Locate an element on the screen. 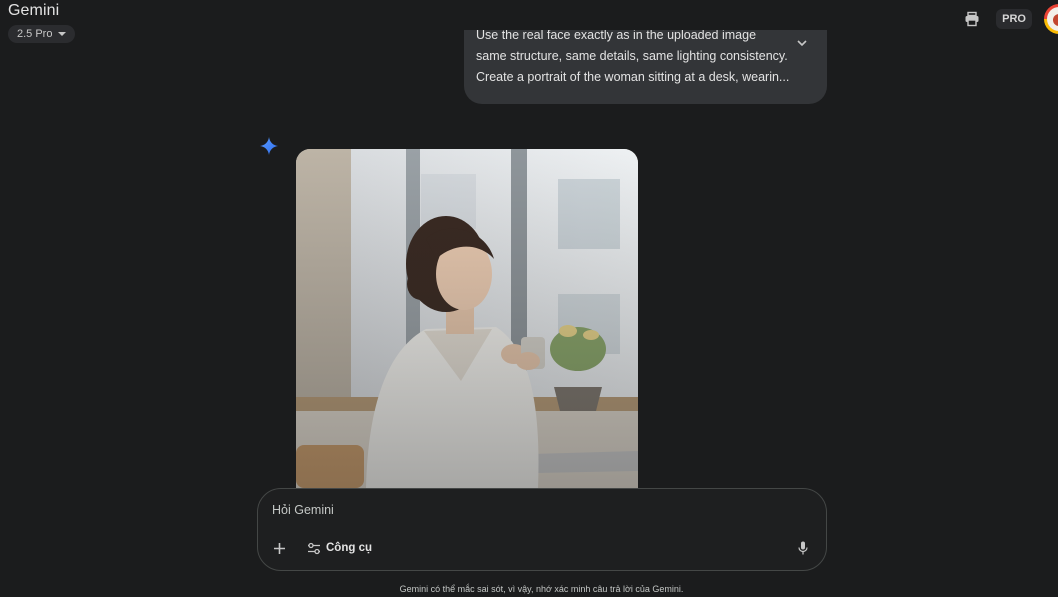  account-avatar is located at coordinates (1051, 19).